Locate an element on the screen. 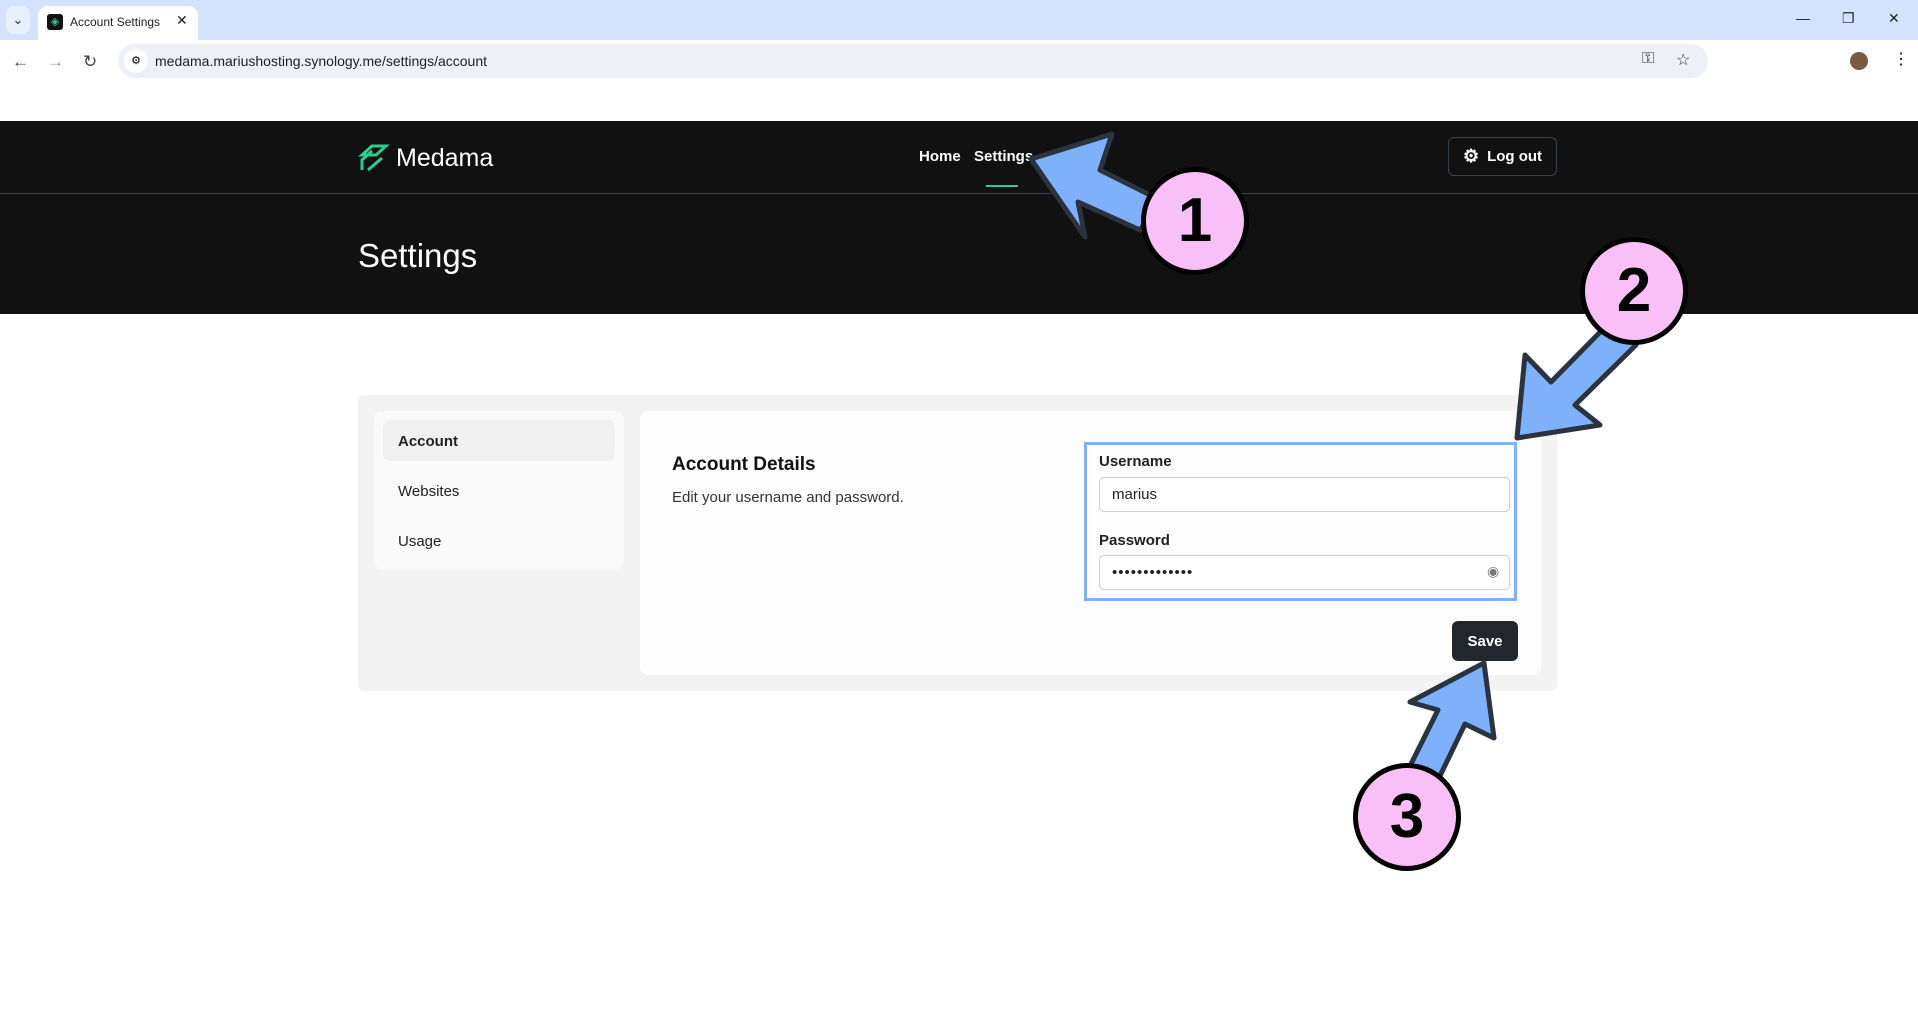  step-3-marker: 3 is located at coordinates (1407, 817).